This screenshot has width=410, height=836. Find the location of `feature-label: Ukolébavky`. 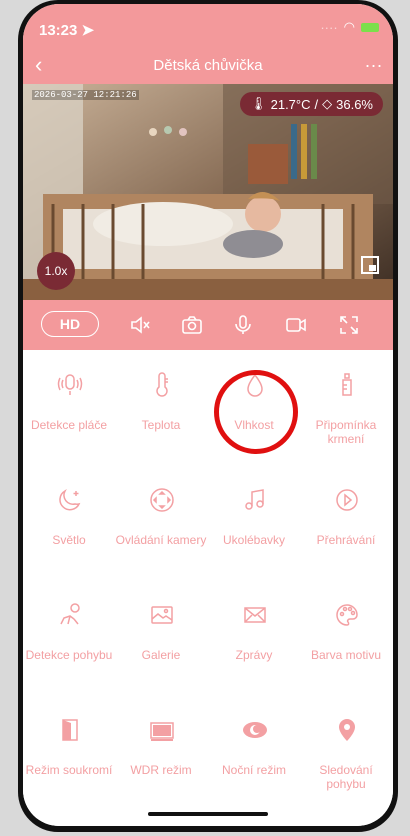

feature-label: Ukolébavky is located at coordinates (254, 540).